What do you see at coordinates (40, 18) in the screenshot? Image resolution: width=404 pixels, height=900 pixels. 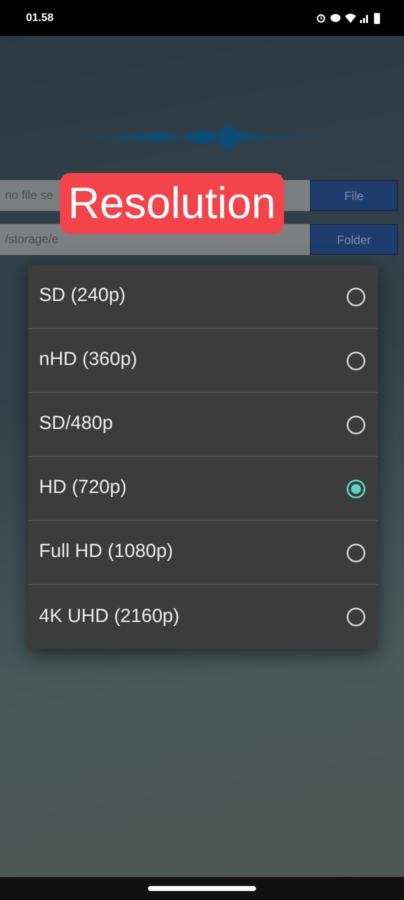 I see `status-time: 01.58` at bounding box center [40, 18].